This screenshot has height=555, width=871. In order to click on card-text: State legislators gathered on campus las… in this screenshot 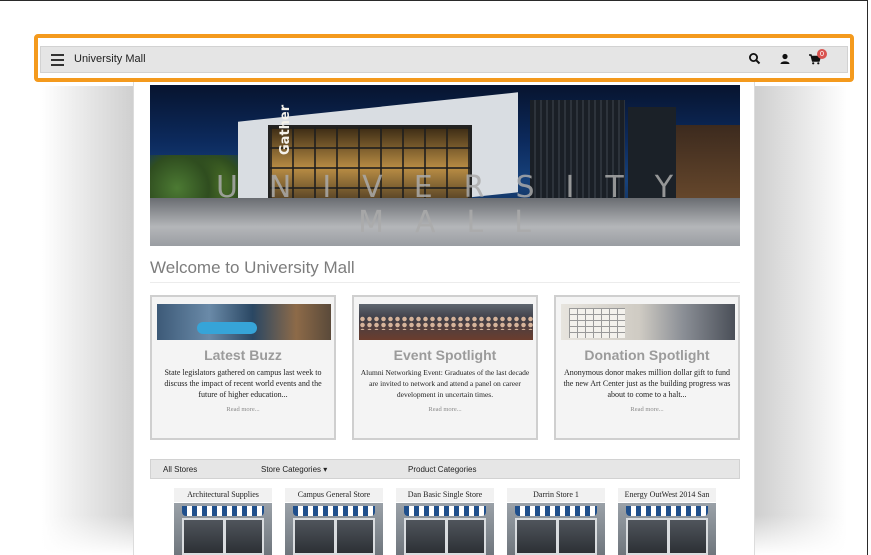, I will do `click(243, 383)`.